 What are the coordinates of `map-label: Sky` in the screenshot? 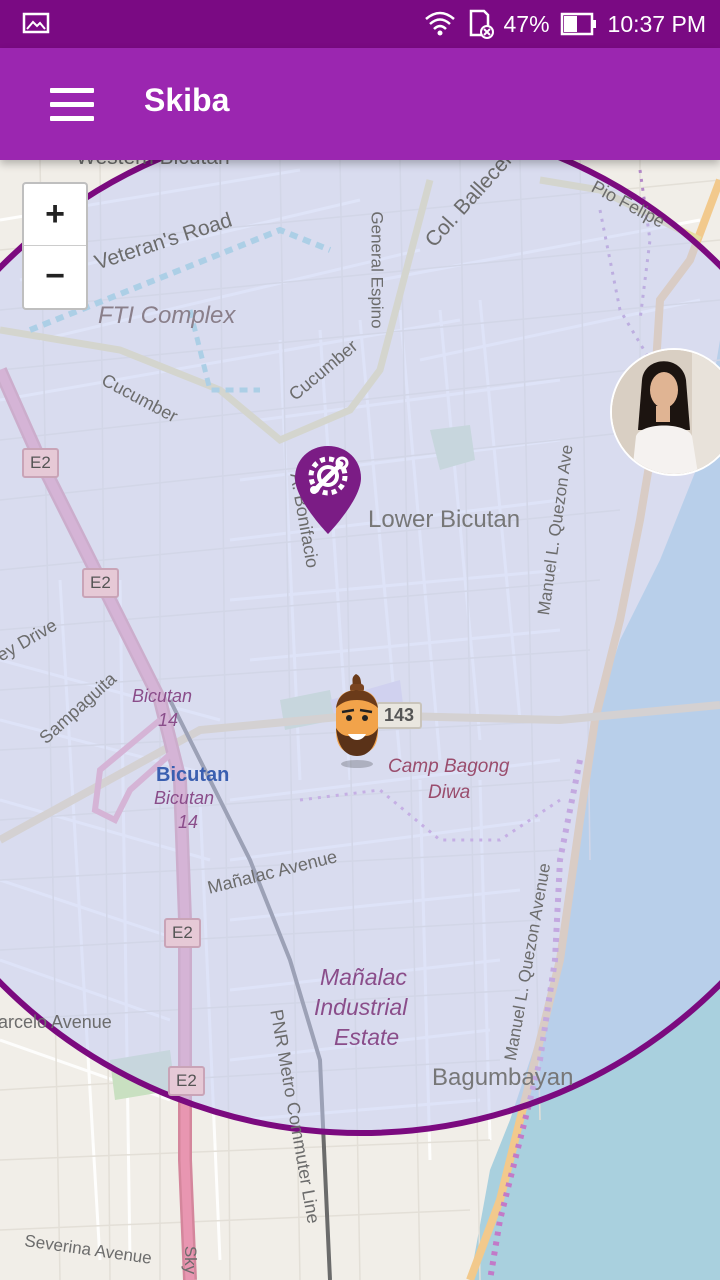 It's located at (191, 1260).